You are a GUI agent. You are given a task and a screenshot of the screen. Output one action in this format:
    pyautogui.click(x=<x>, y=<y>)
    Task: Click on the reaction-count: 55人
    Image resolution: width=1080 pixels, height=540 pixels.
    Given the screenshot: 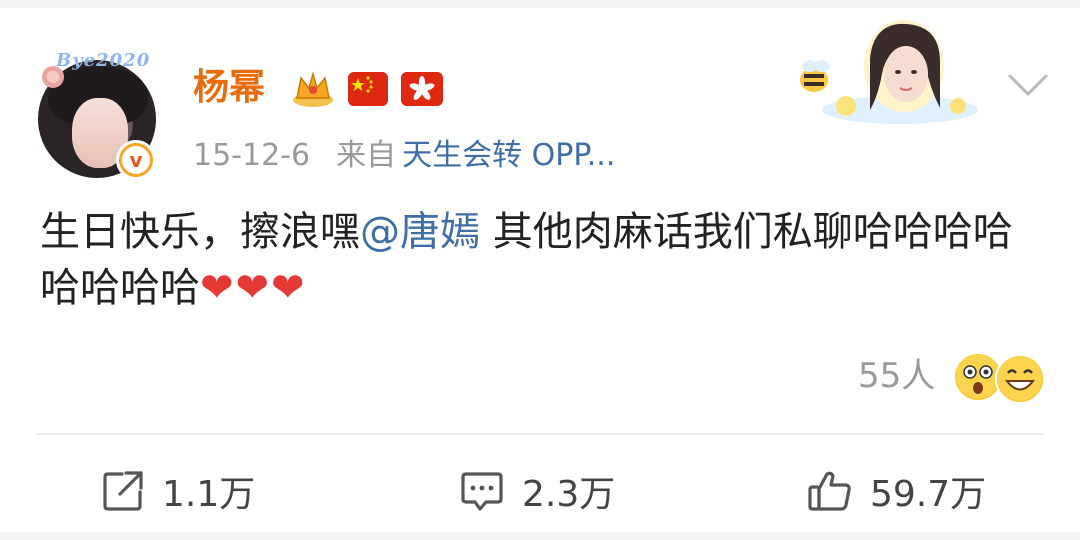 What is the action you would take?
    pyautogui.click(x=896, y=376)
    